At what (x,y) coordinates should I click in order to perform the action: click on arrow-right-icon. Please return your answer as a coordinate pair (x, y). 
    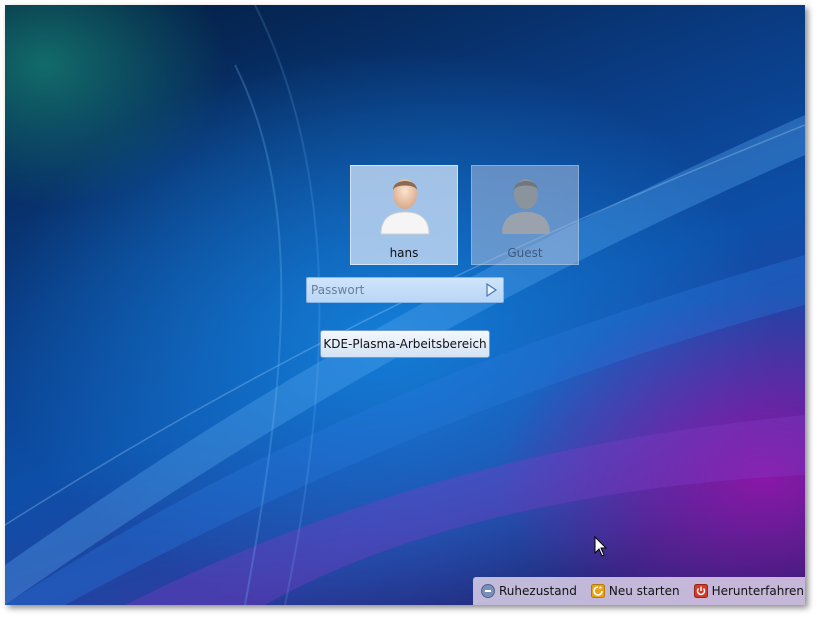
    Looking at the image, I should click on (491, 290).